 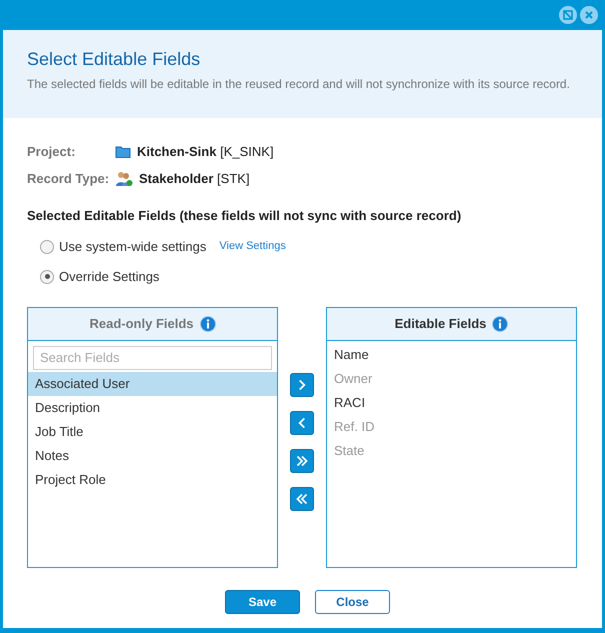 What do you see at coordinates (440, 323) in the screenshot?
I see `panel-title: Editable Fields` at bounding box center [440, 323].